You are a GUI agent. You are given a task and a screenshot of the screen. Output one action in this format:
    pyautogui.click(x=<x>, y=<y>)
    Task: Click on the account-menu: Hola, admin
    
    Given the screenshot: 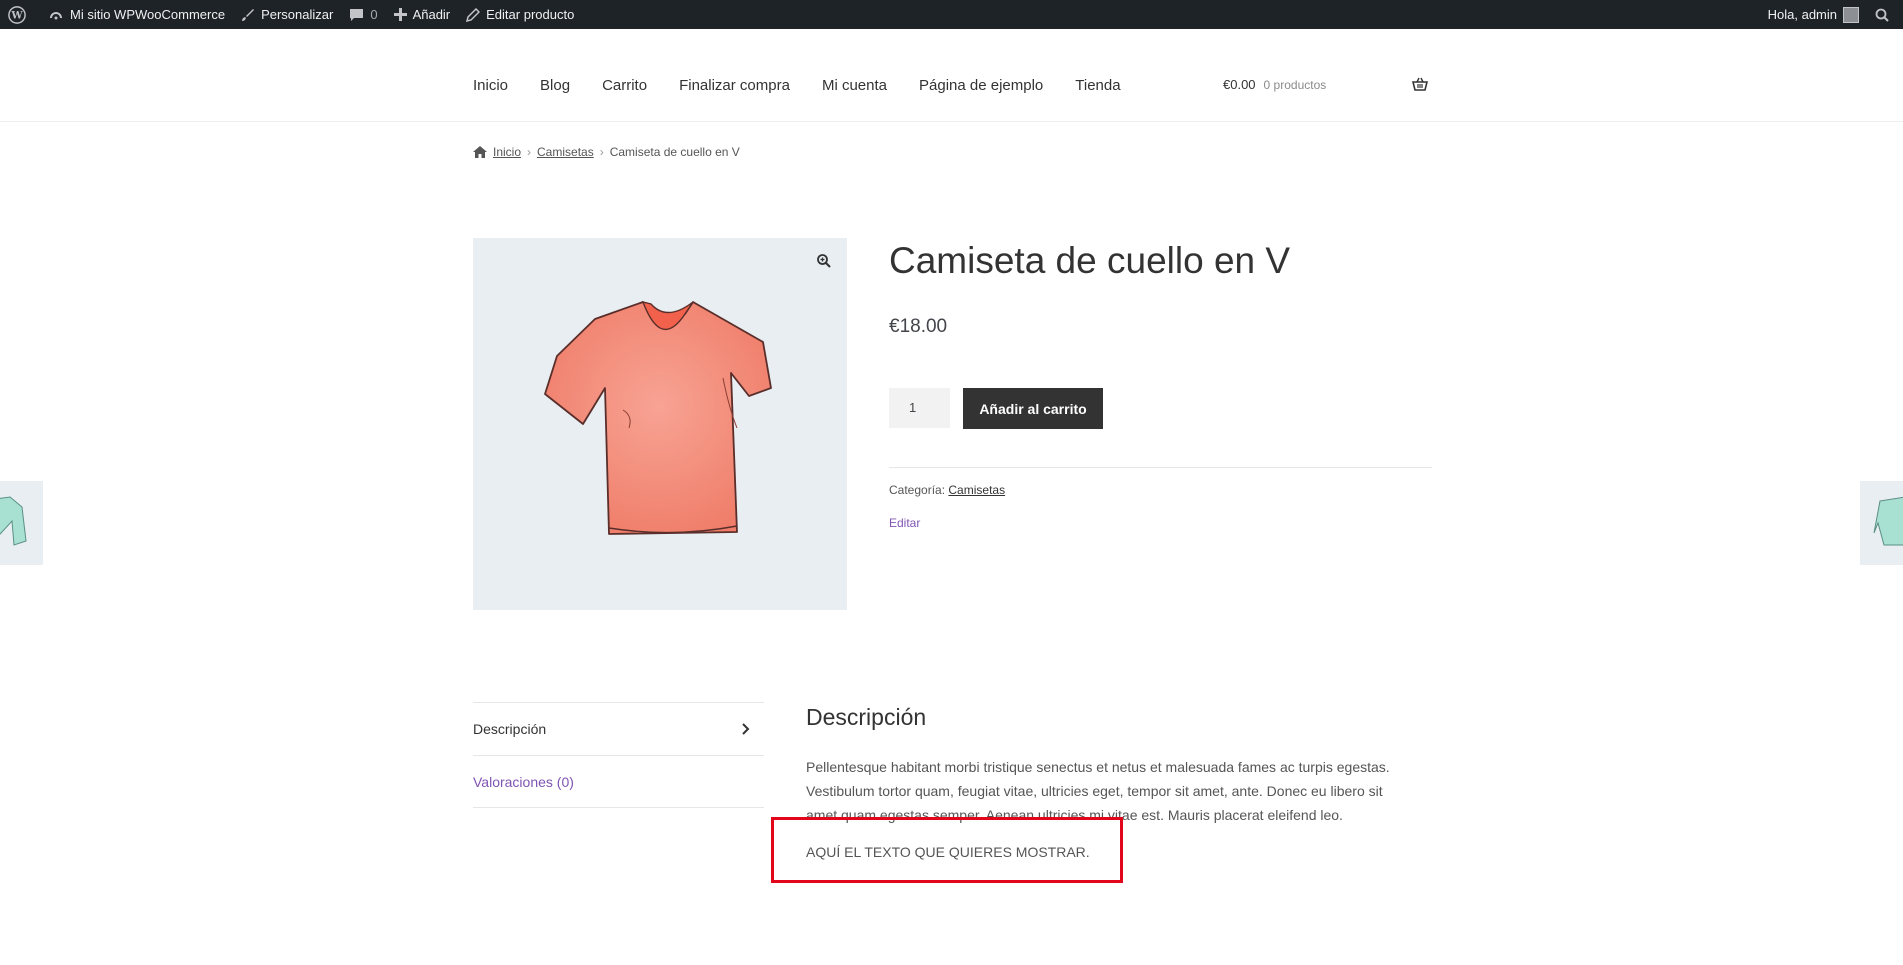 What is the action you would take?
    pyautogui.click(x=1813, y=14)
    